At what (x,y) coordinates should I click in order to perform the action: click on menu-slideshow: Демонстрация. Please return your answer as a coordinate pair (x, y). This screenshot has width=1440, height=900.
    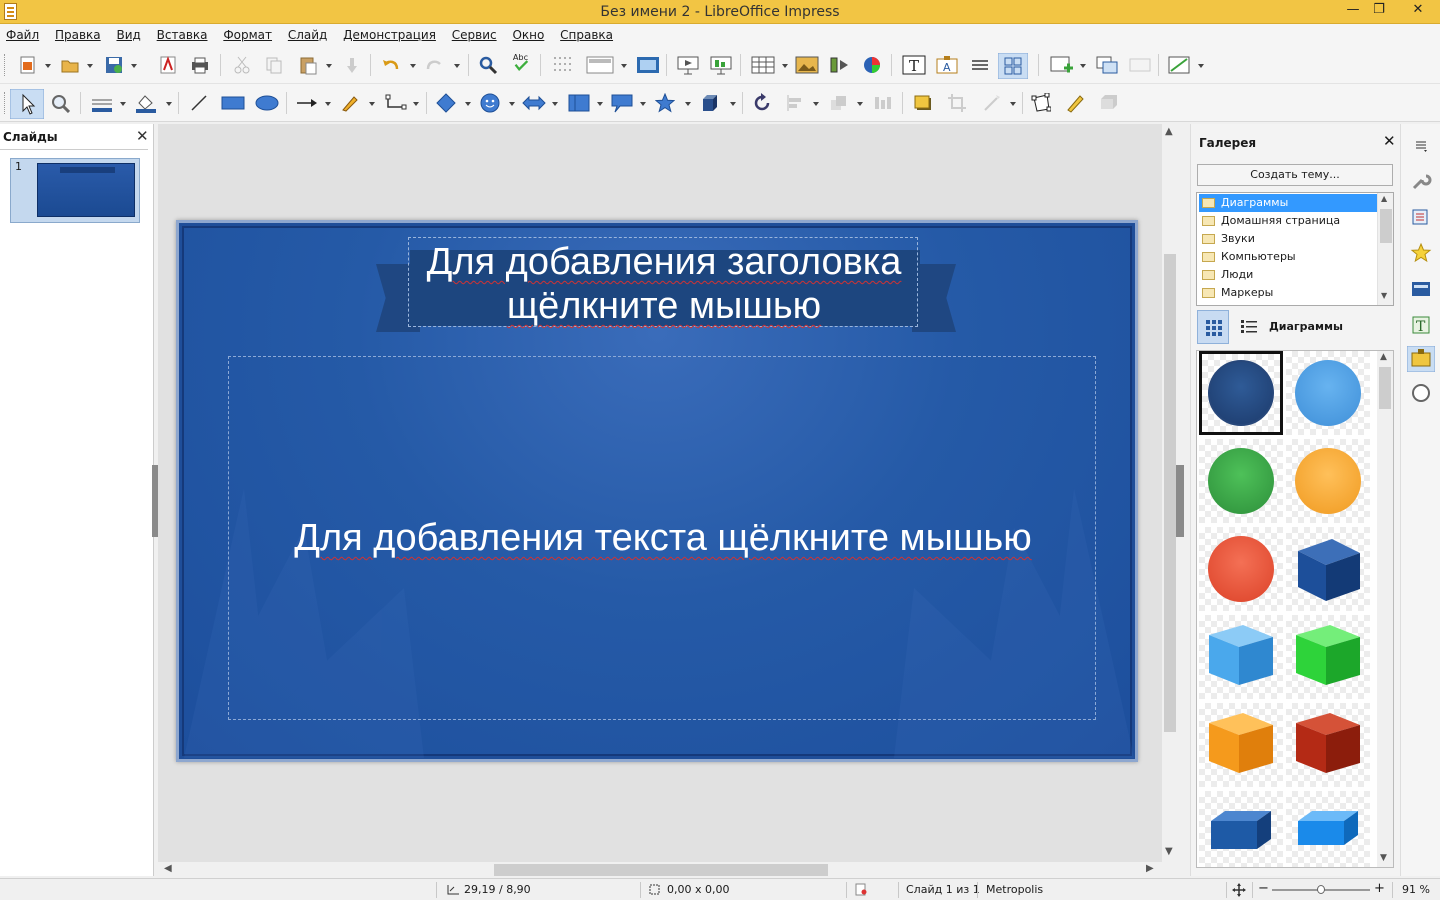
    Looking at the image, I should click on (389, 35).